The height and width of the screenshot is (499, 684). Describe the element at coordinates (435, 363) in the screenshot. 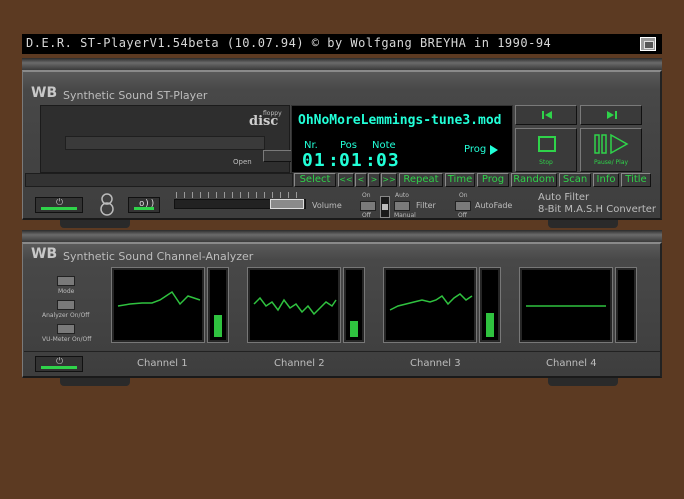

I see `channel-3-label: Channel 3` at that location.